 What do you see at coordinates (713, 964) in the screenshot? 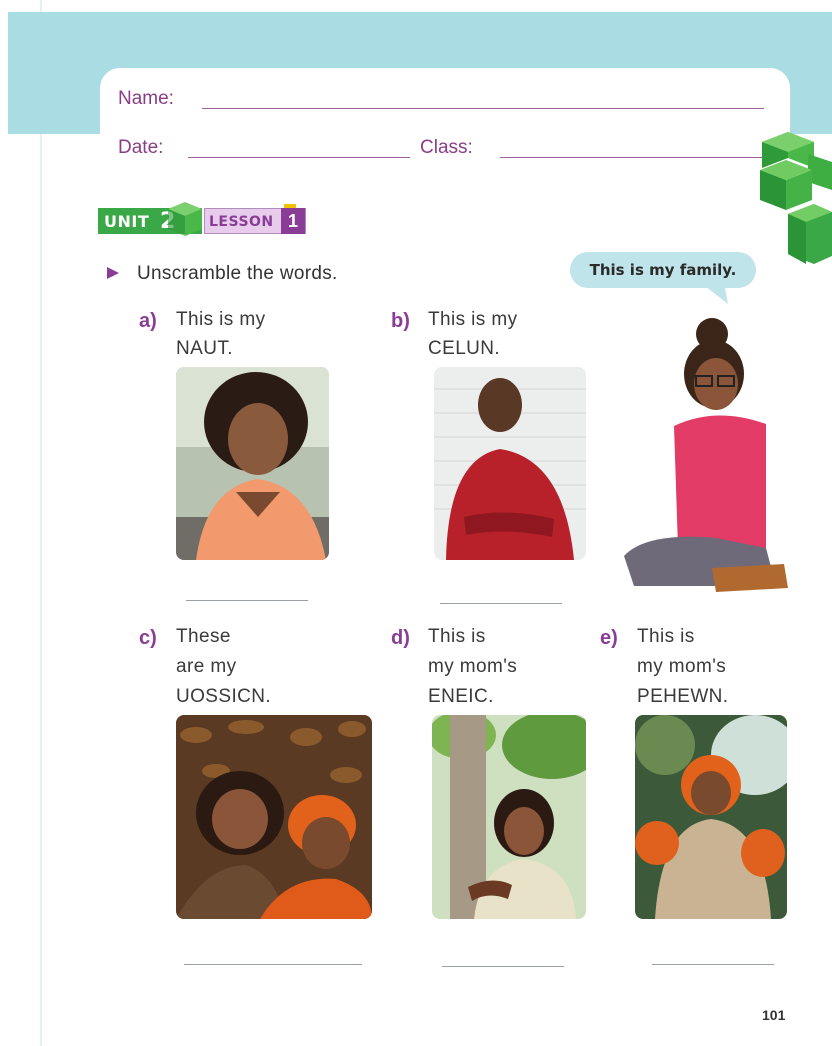
I see `answer-line-e` at bounding box center [713, 964].